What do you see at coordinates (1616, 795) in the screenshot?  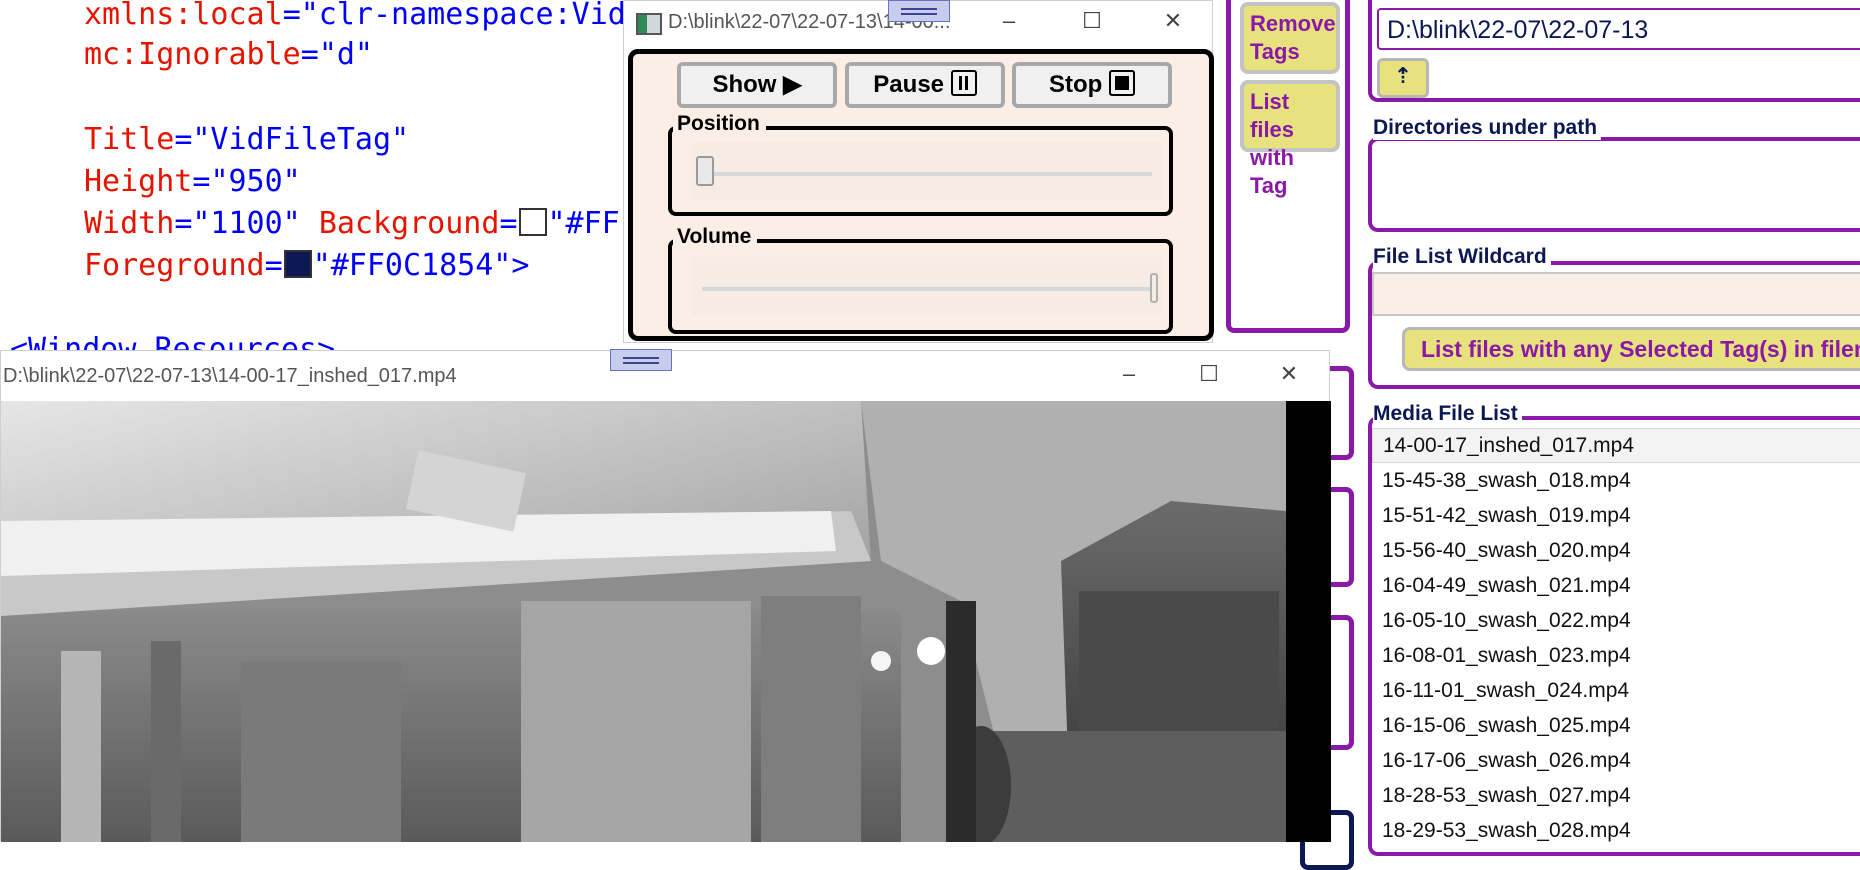 I see `list-item: 18-28-53_swash_027.mp4` at bounding box center [1616, 795].